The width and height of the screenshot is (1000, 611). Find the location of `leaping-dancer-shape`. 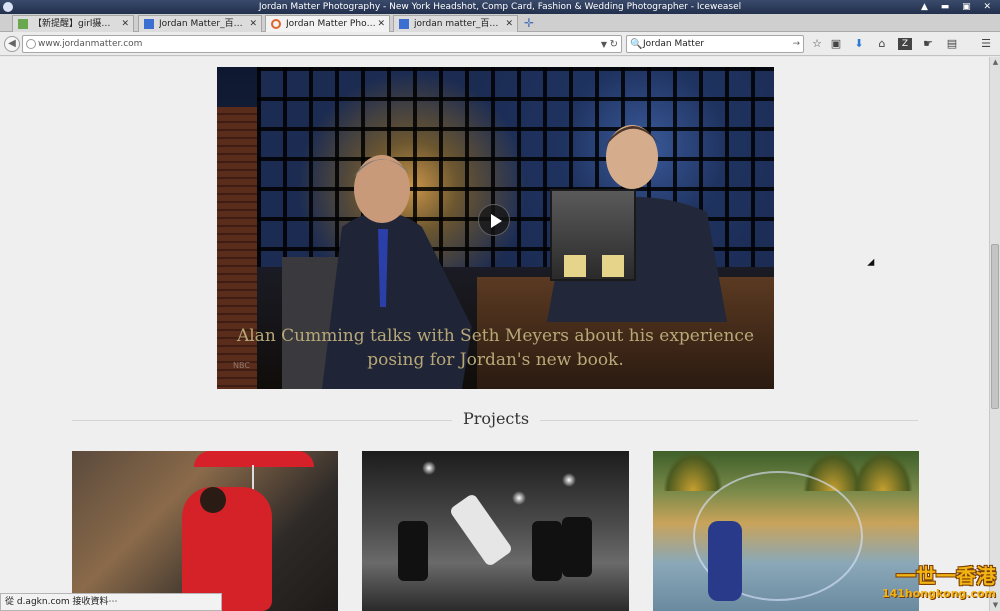

leaping-dancer-shape is located at coordinates (481, 530).